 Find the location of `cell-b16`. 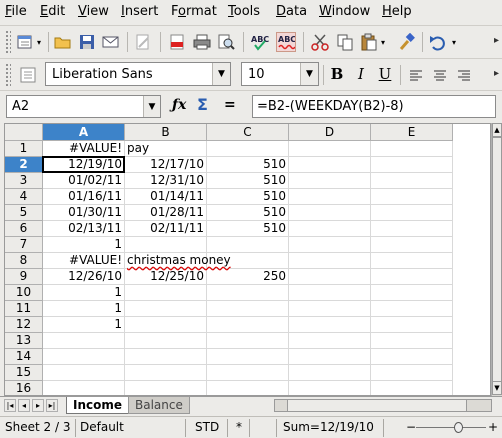

cell-b16 is located at coordinates (166, 388).